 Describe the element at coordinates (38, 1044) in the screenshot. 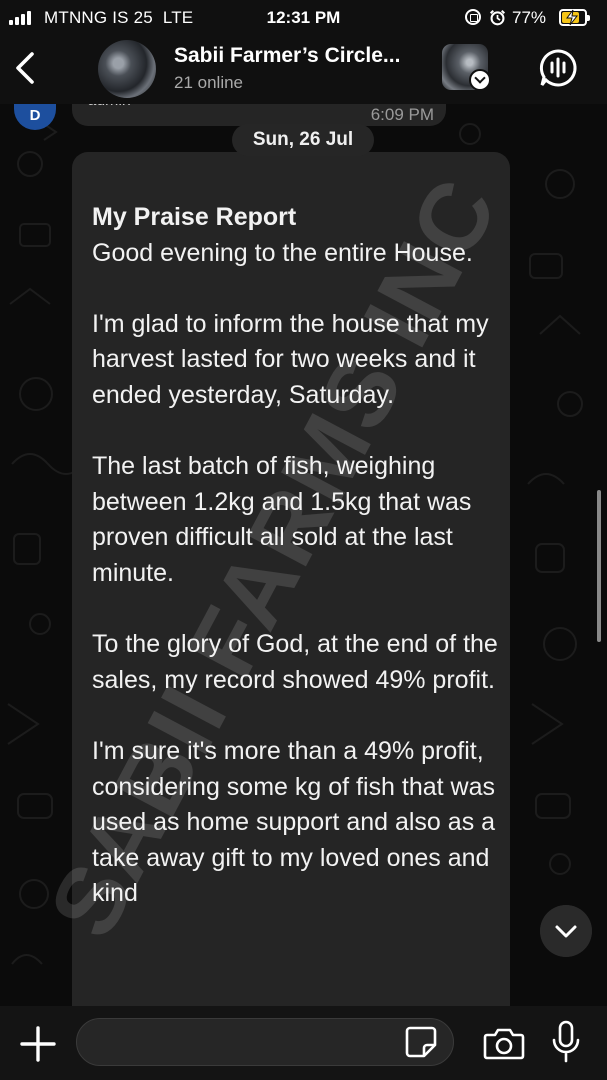

I see `plus-icon` at that location.